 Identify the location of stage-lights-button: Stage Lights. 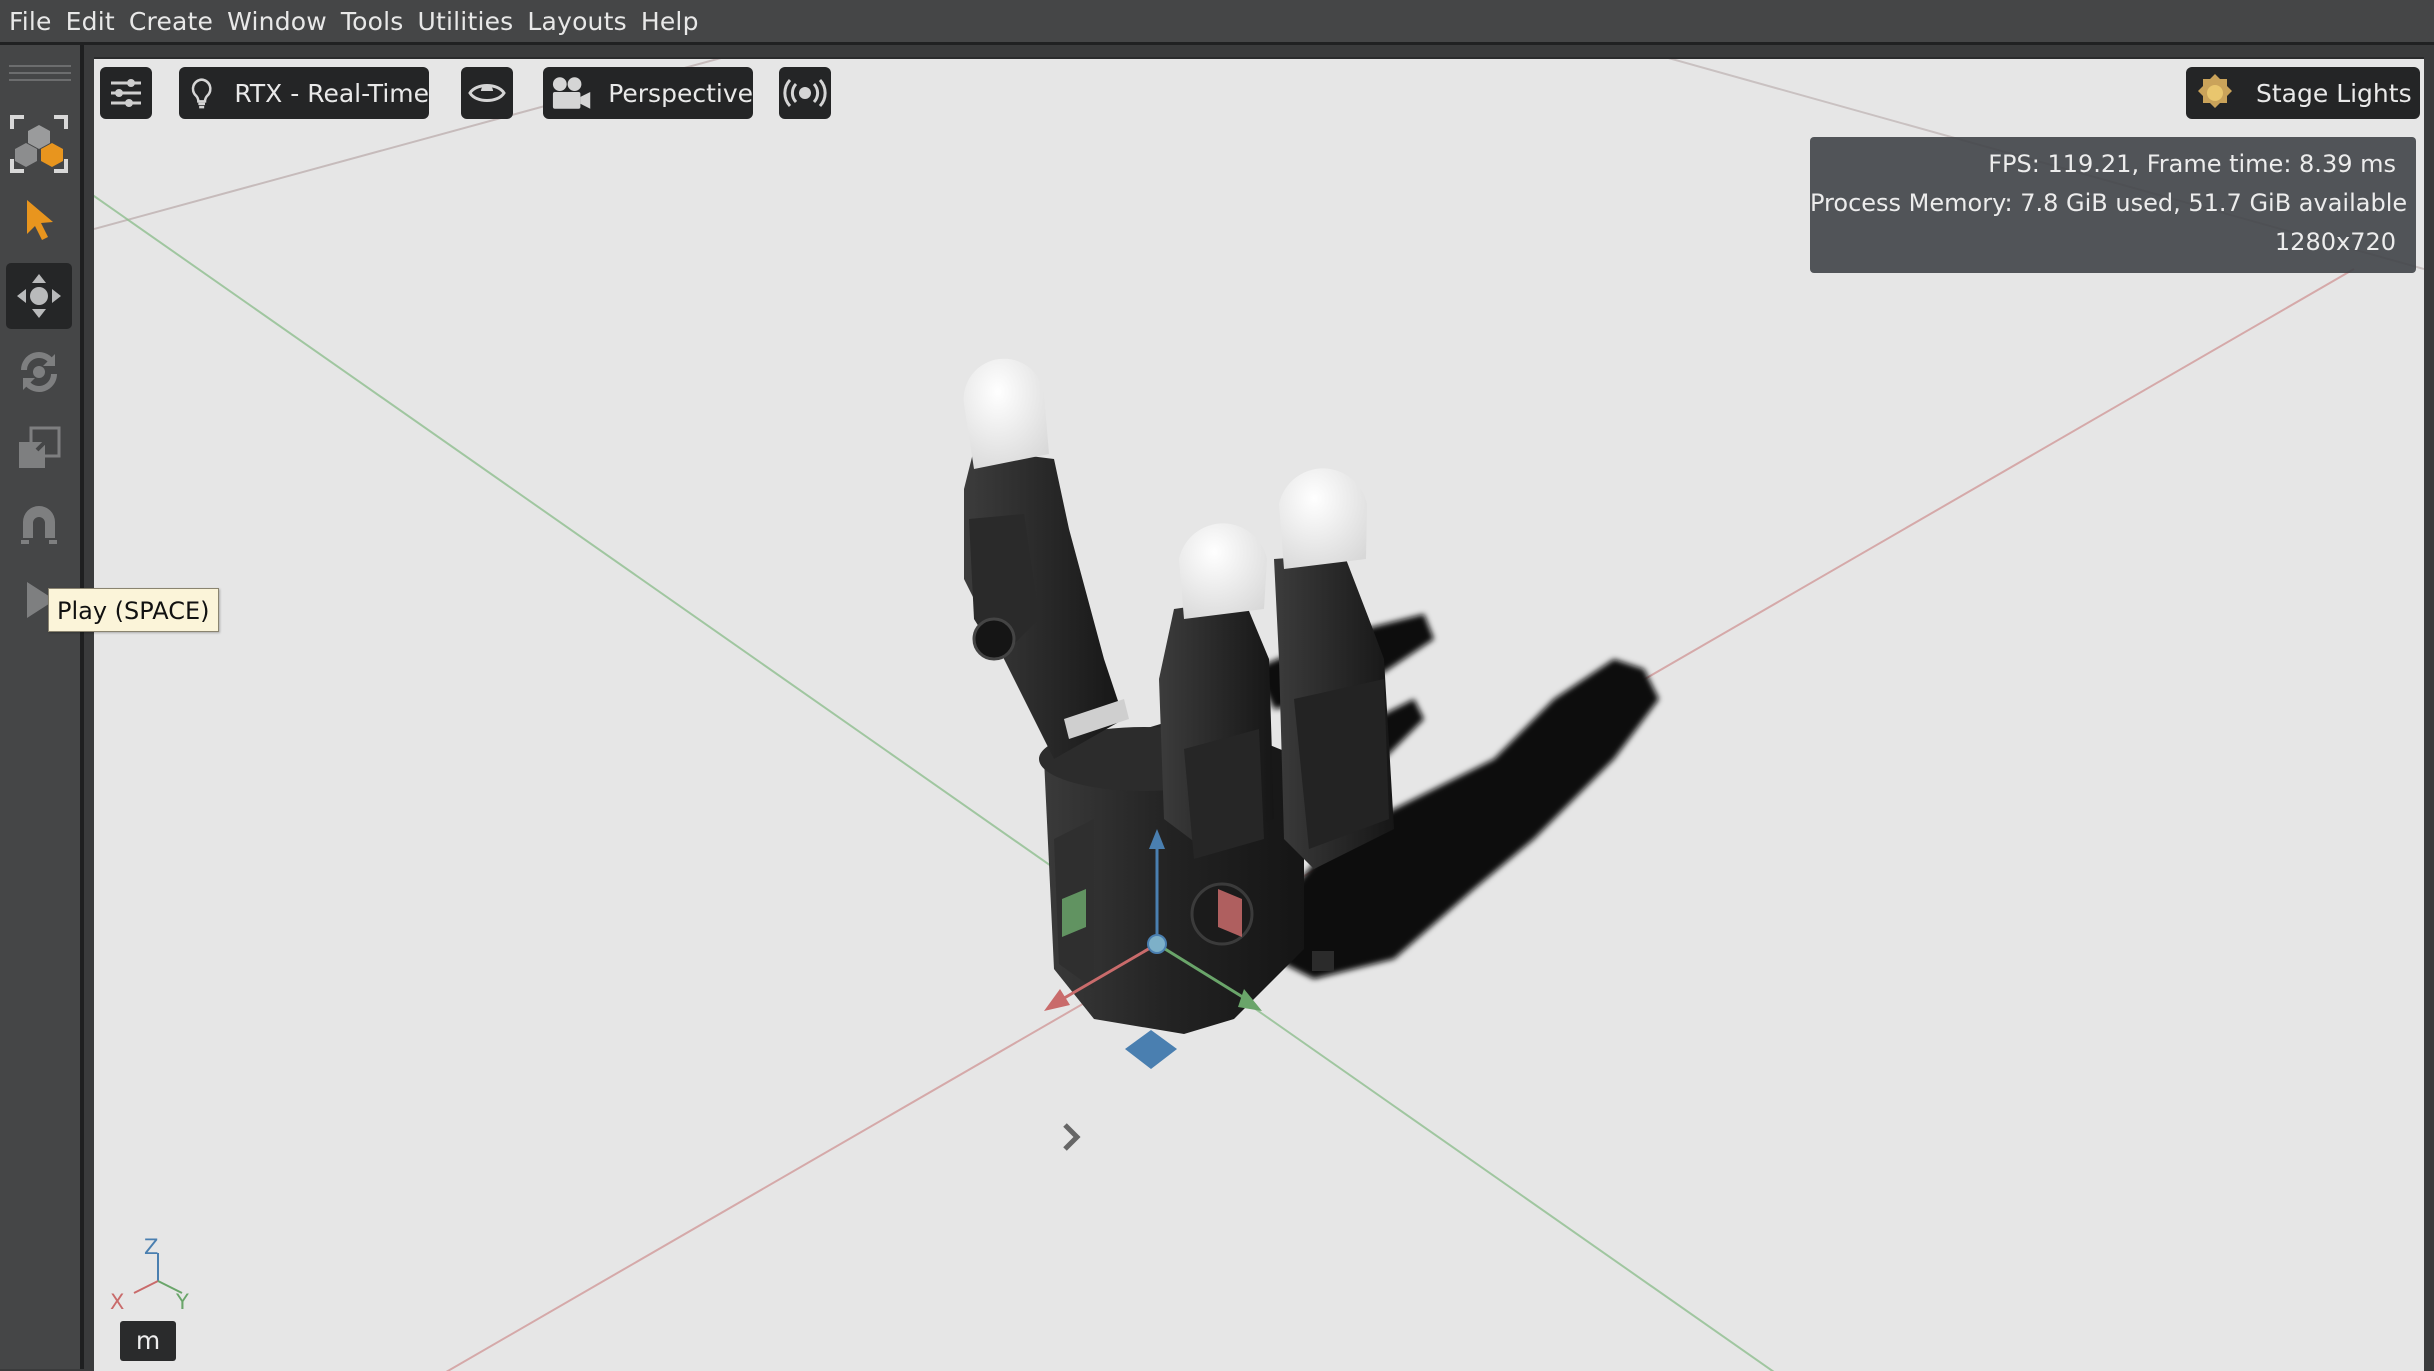
(2303, 93).